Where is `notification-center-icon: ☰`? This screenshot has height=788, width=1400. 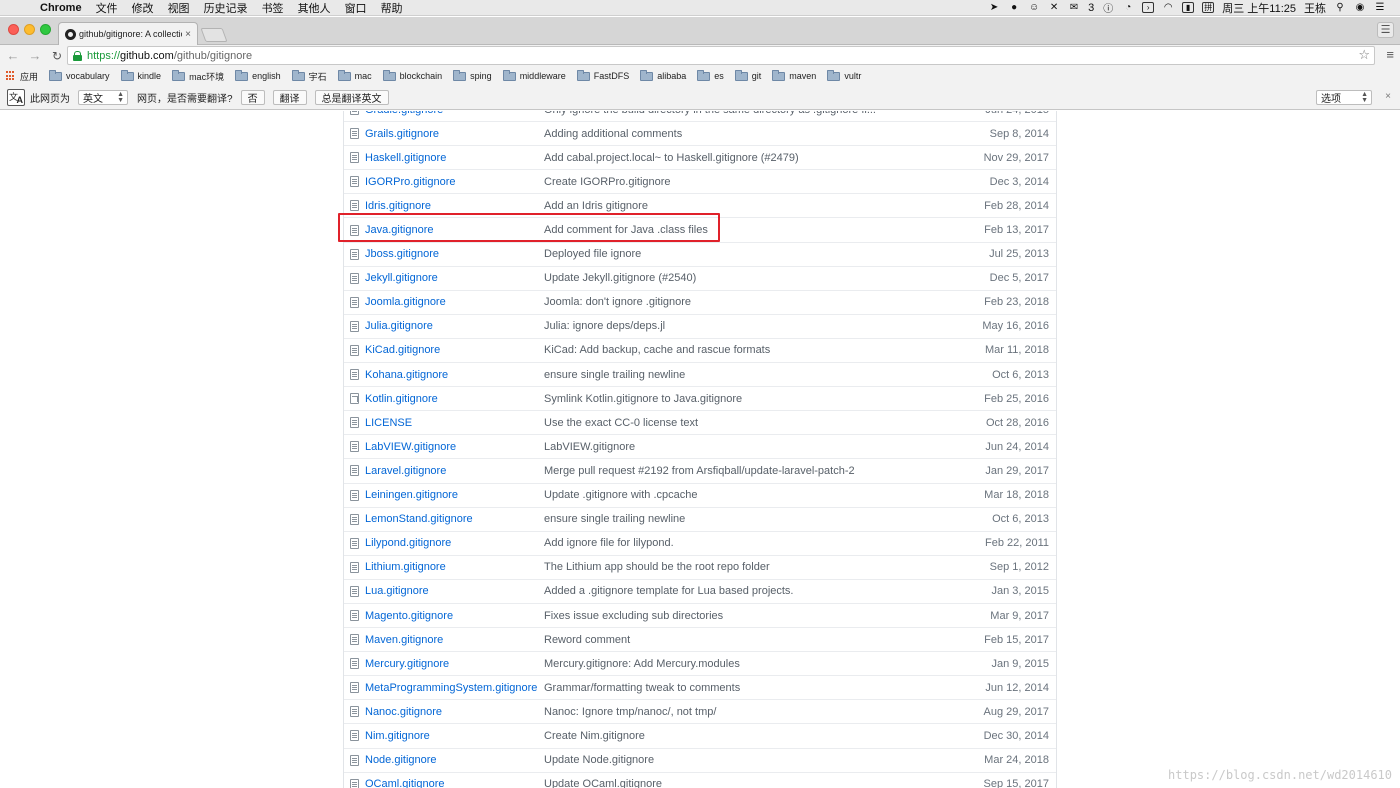
notification-center-icon: ☰ is located at coordinates (1380, 7).